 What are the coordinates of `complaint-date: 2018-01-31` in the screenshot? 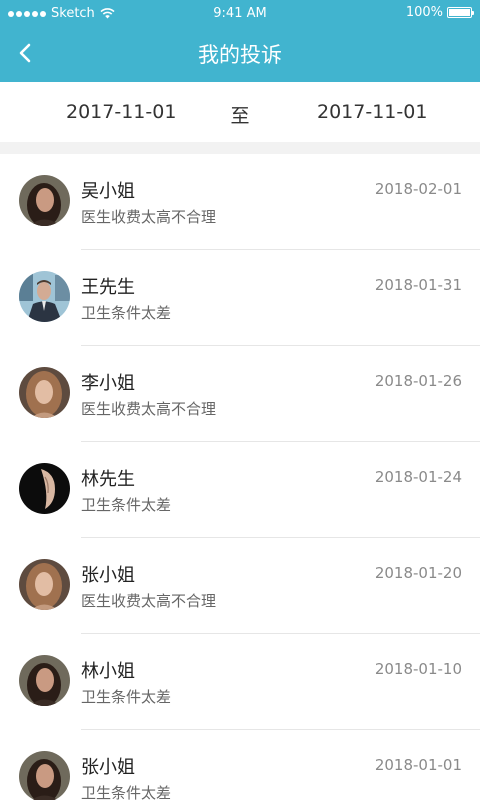 It's located at (418, 285).